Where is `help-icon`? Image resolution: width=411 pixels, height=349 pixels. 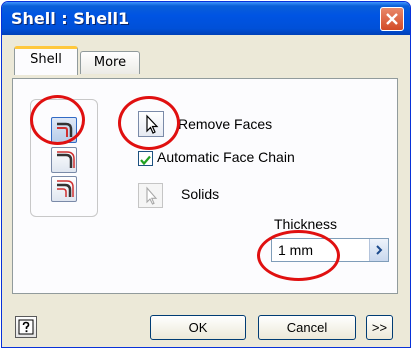 help-icon is located at coordinates (26, 327).